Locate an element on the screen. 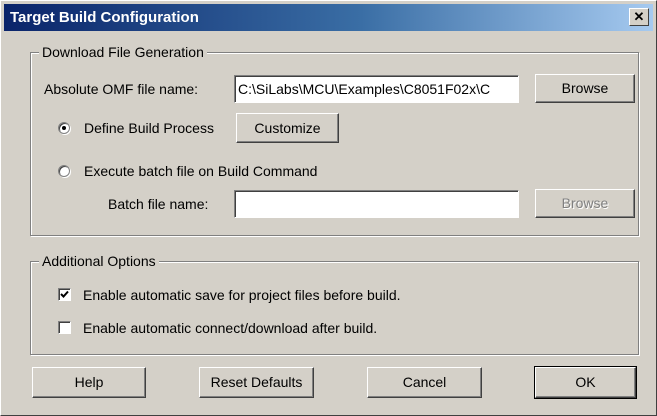 This screenshot has height=416, width=657. close-icon: ✕ is located at coordinates (639, 16).